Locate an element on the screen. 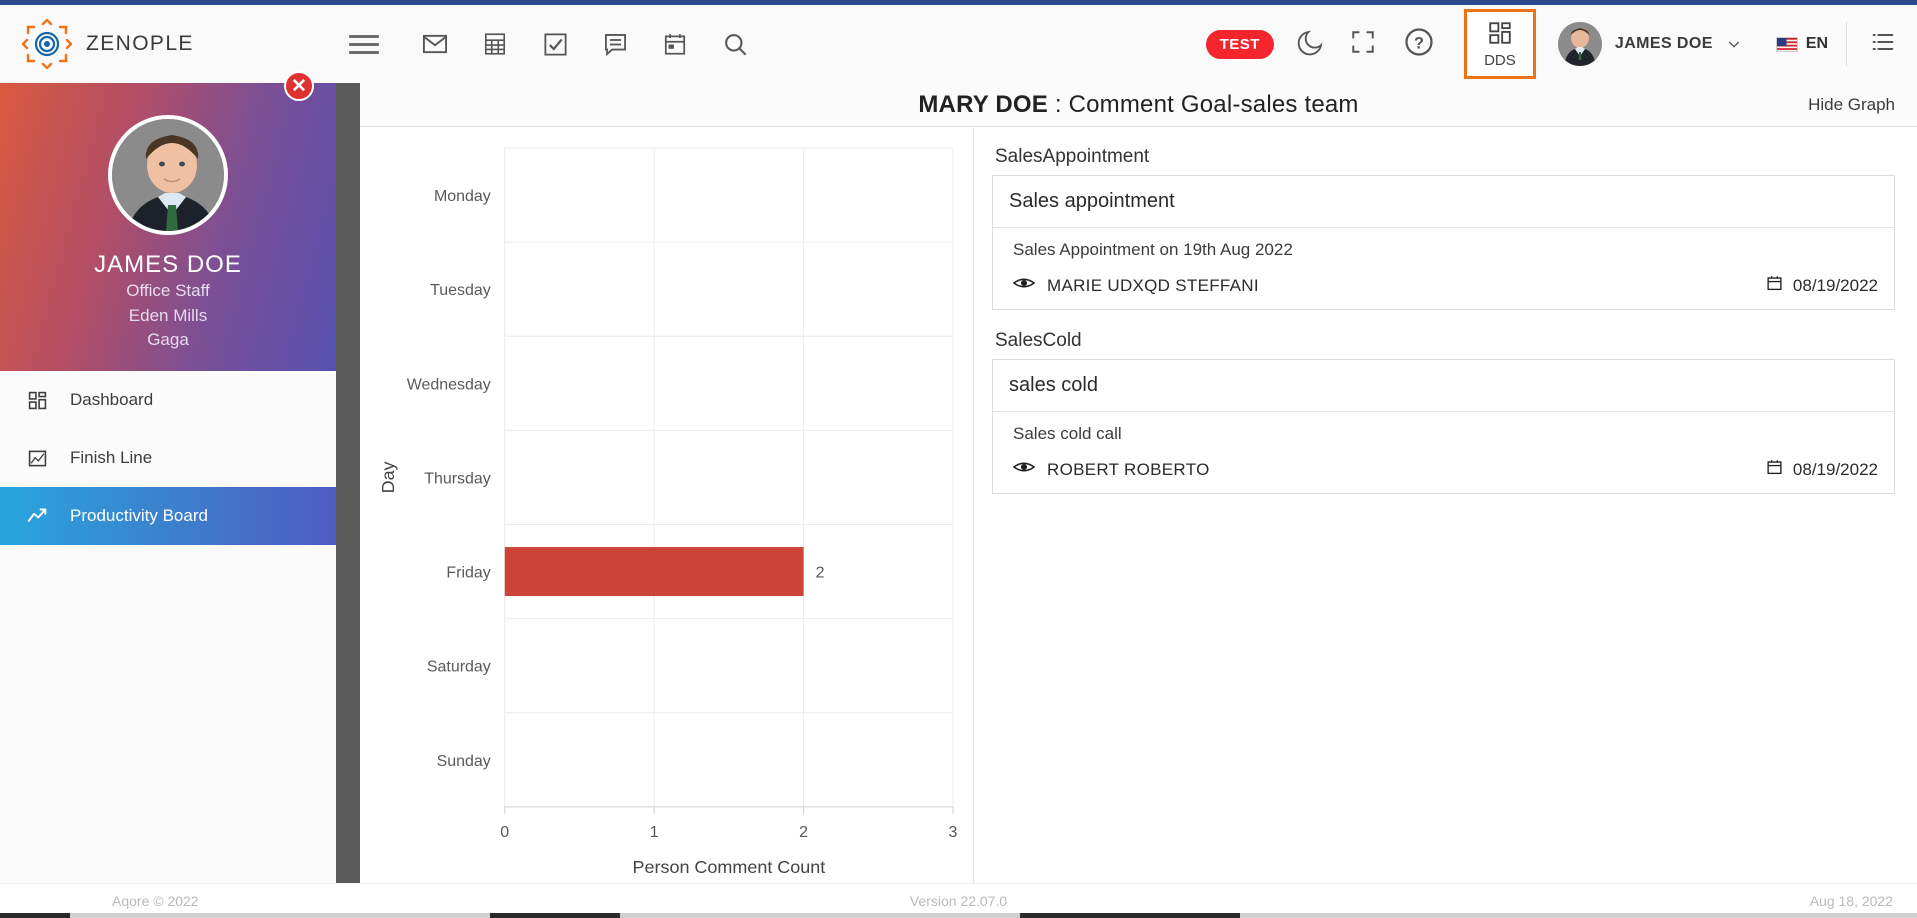  svg-text: Tuesday is located at coordinates (460, 290).